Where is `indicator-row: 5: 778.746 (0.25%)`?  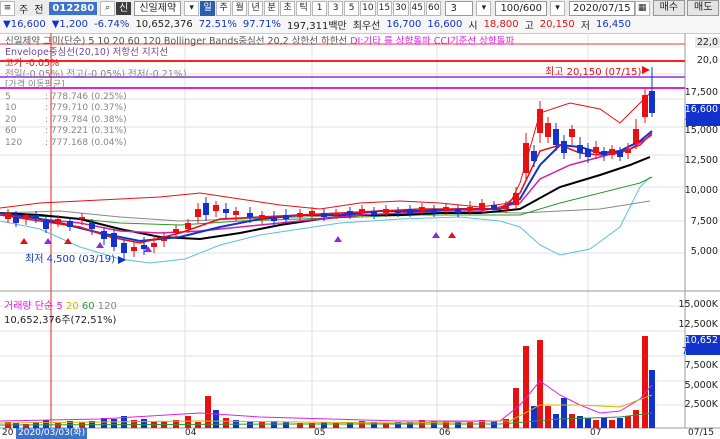 indicator-row: 5: 778.746 (0.25%) is located at coordinates (66, 96).